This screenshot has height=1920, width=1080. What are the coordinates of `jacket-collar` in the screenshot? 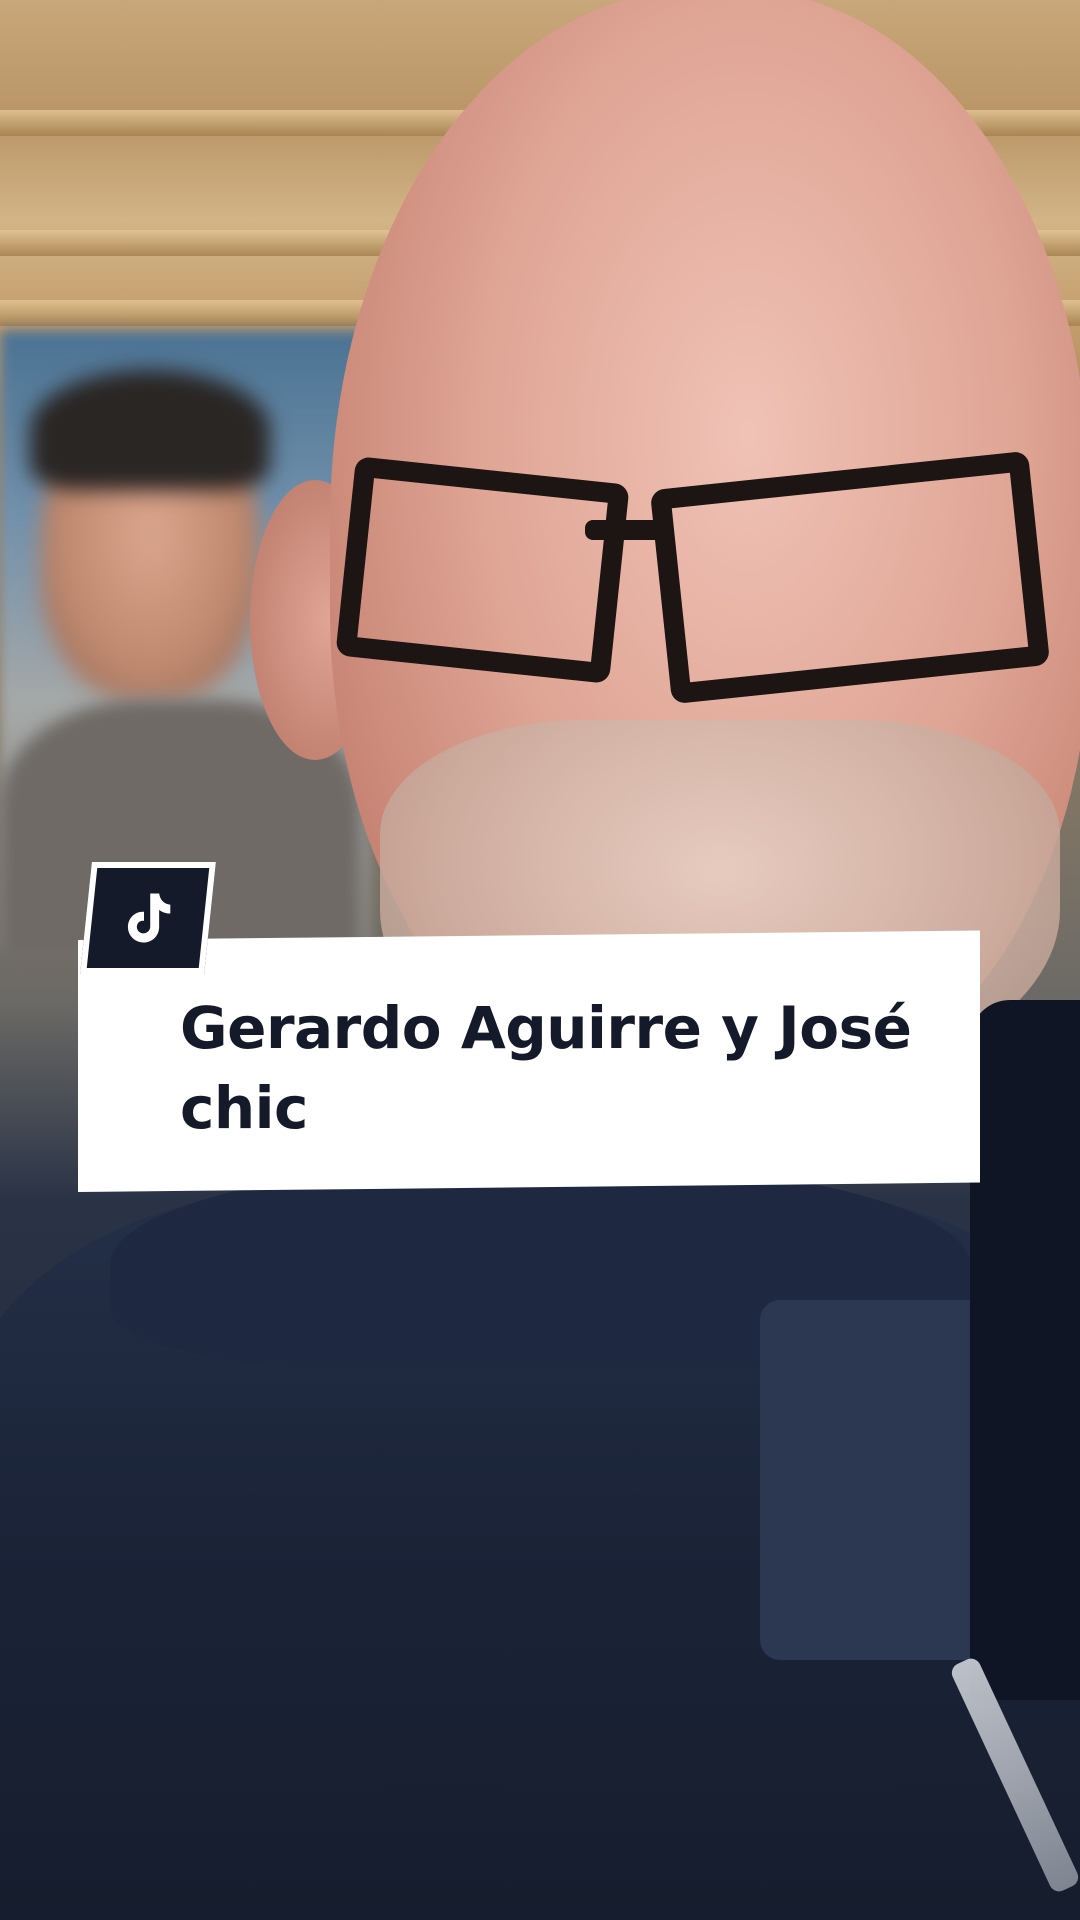 It's located at (1025, 1350).